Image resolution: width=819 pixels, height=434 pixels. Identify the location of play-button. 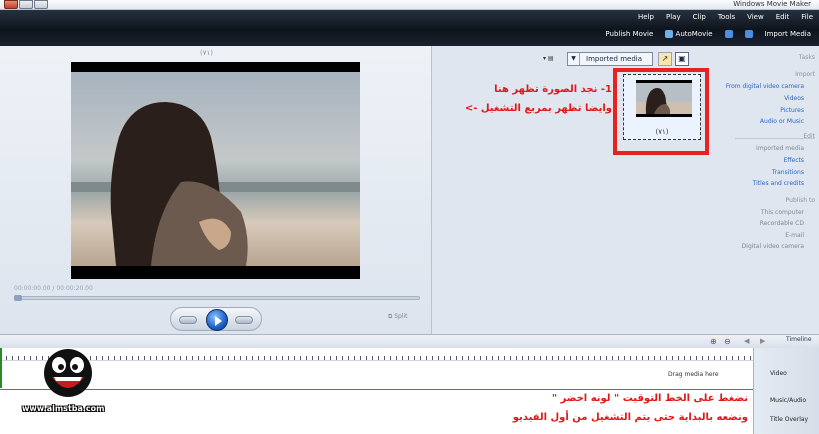
(217, 320).